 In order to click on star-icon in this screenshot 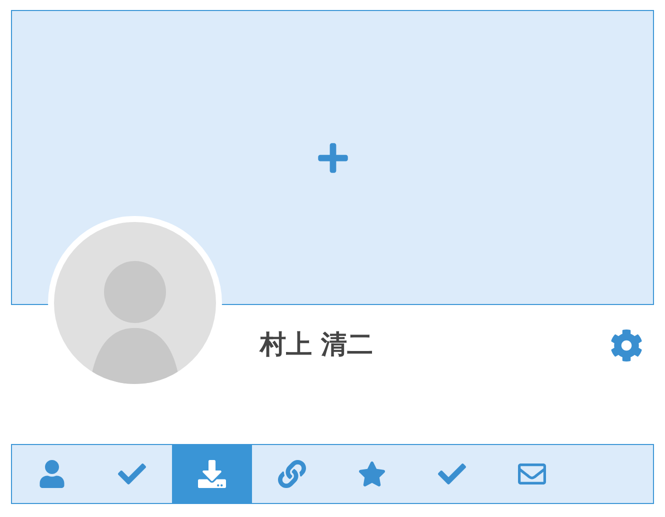, I will do `click(372, 474)`.